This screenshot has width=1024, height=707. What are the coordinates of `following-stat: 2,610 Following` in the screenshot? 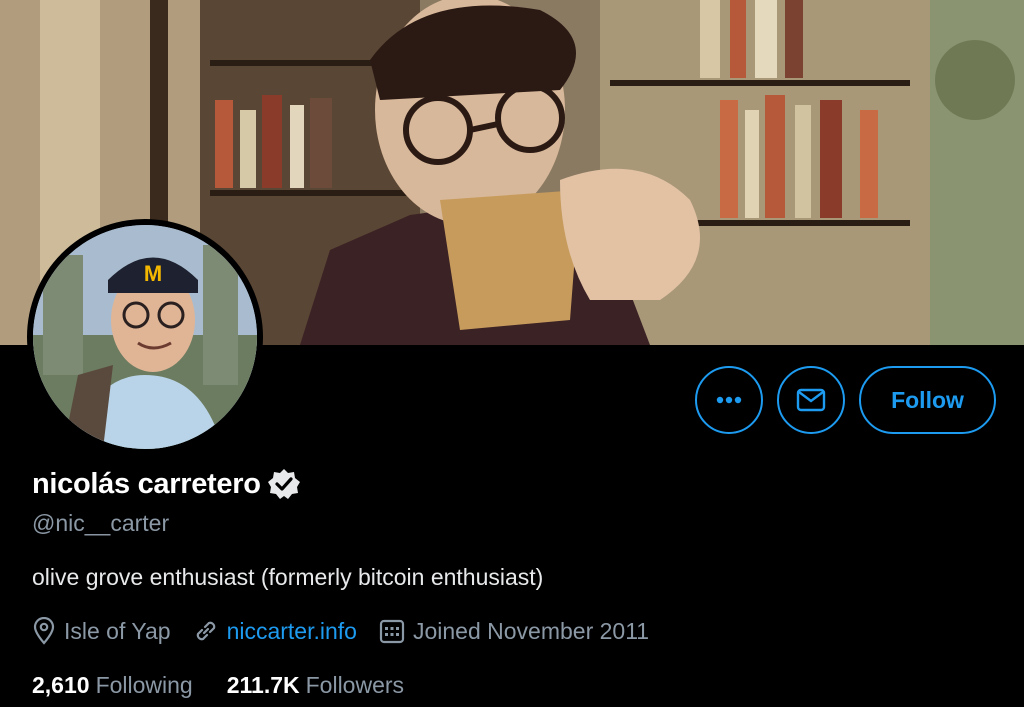 It's located at (112, 685).